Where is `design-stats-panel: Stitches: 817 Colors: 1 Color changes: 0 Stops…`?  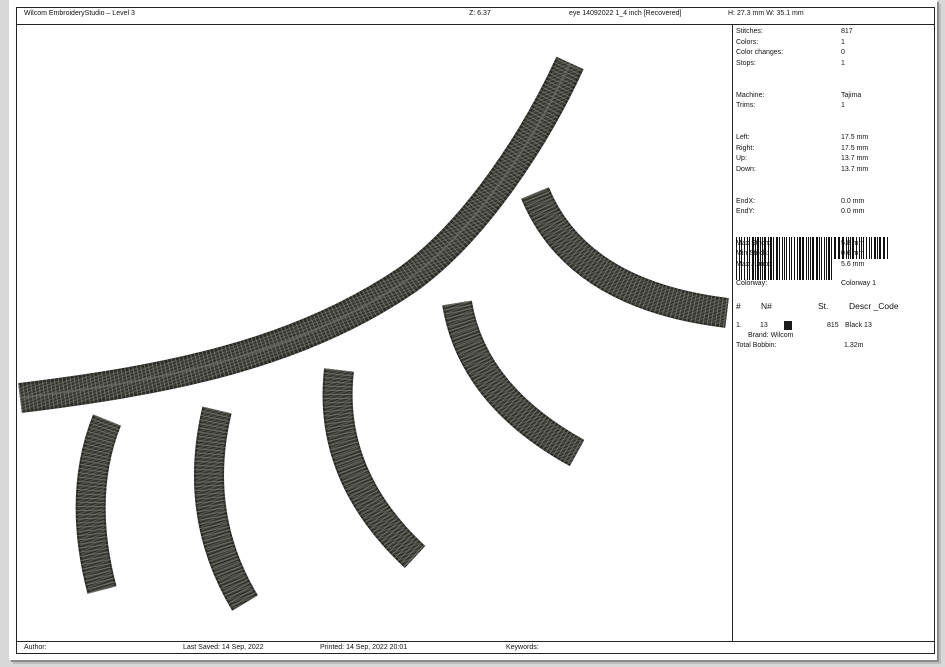 design-stats-panel: Stitches: 817 Colors: 1 Color changes: 0 Stops… is located at coordinates (834, 149).